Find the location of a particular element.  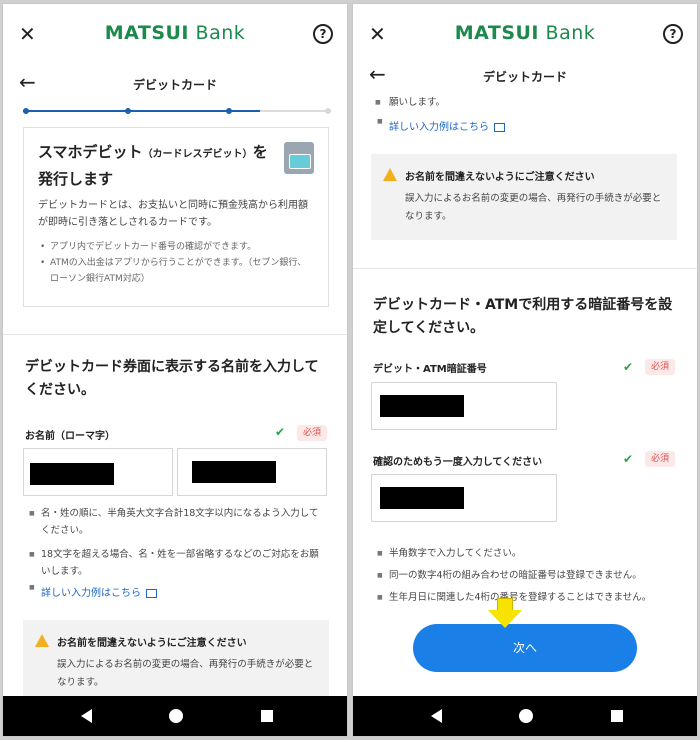

debit-card-icon is located at coordinates (299, 158).